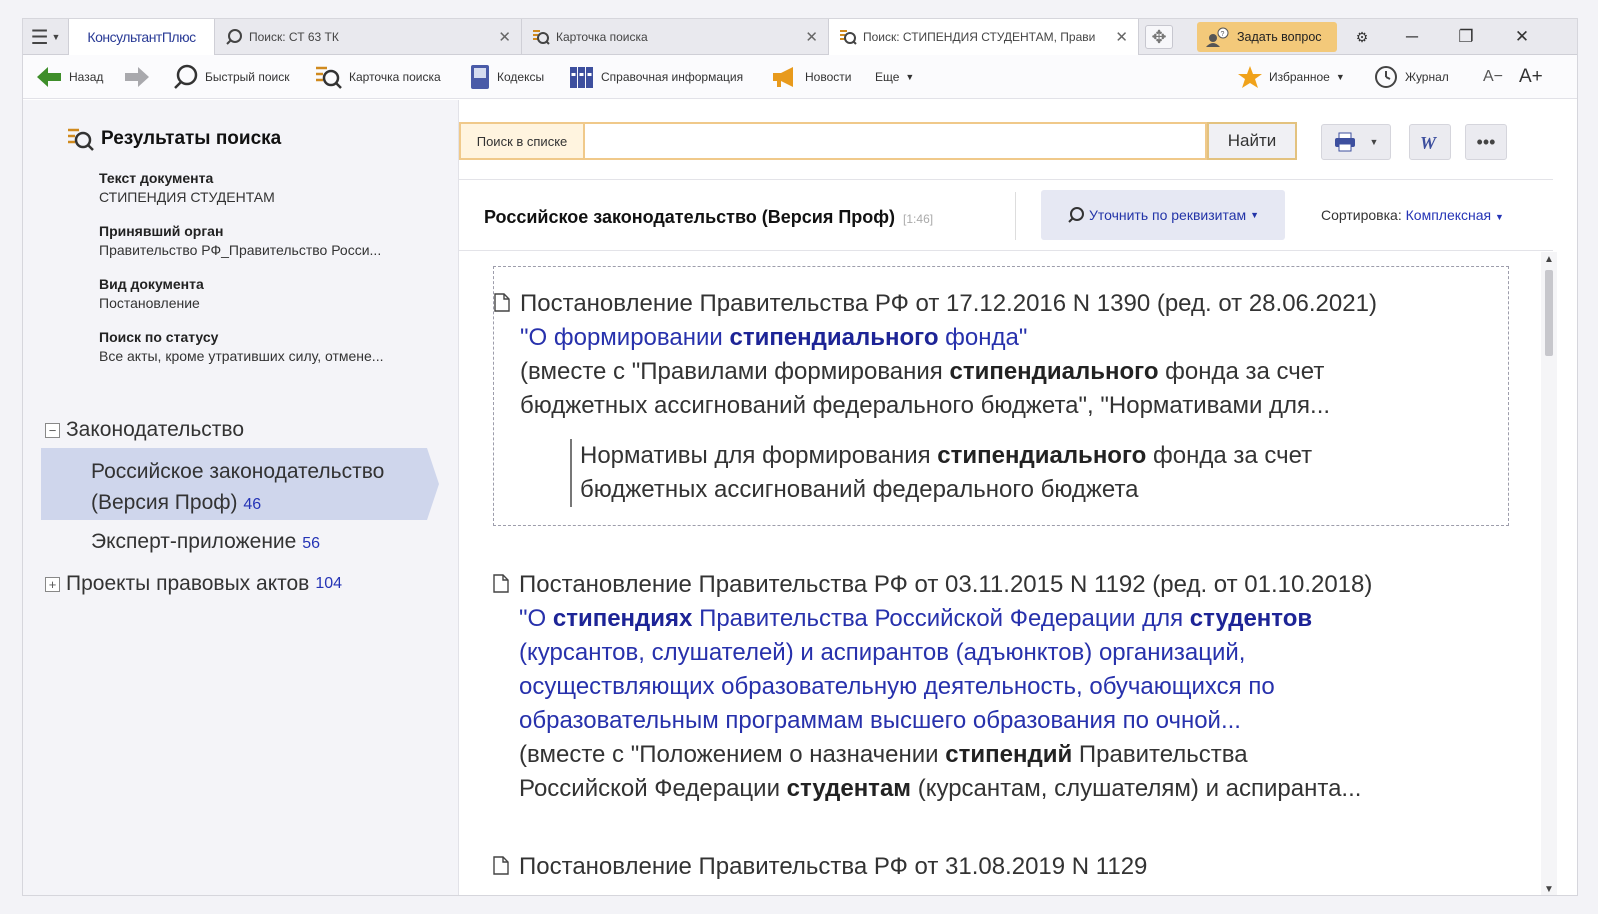 The image size is (1598, 914). Describe the element at coordinates (1493, 77) in the screenshot. I see `font-smaller-button: A−` at that location.